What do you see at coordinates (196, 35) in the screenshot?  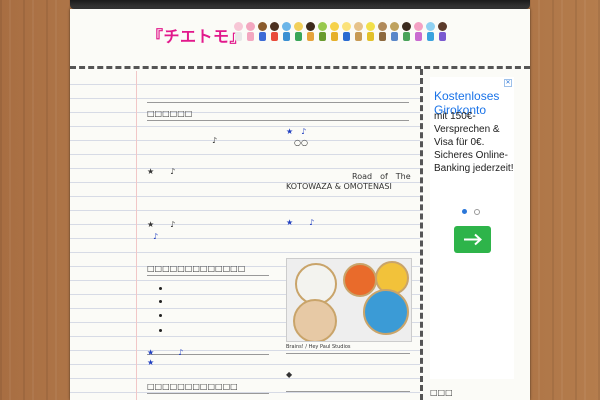 I see `site-logo: 『チエトモ』` at bounding box center [196, 35].